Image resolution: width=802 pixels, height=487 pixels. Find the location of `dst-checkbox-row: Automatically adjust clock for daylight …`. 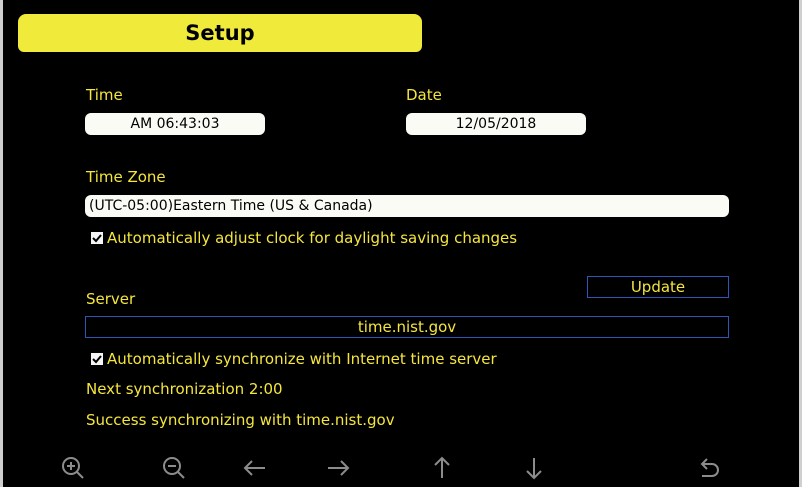

dst-checkbox-row: Automatically adjust clock for daylight … is located at coordinates (304, 238).